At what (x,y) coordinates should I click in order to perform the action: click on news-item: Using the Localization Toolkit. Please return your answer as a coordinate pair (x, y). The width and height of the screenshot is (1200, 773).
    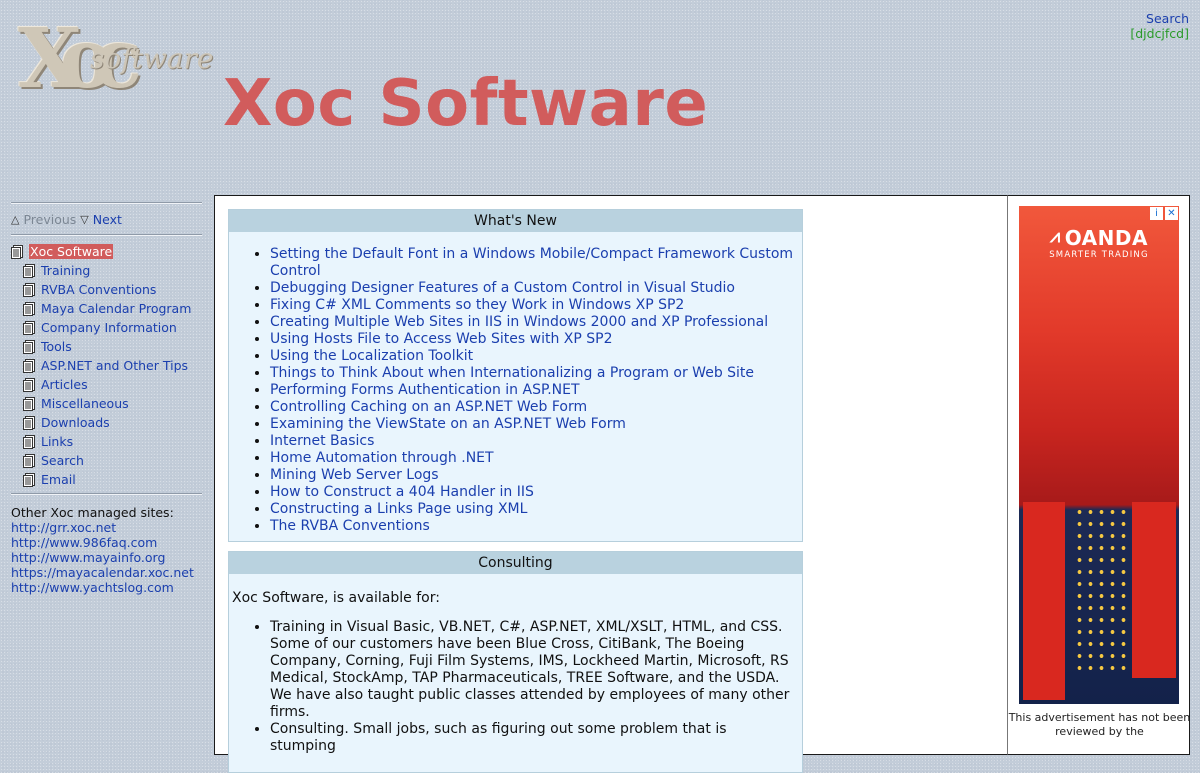
    Looking at the image, I should click on (532, 356).